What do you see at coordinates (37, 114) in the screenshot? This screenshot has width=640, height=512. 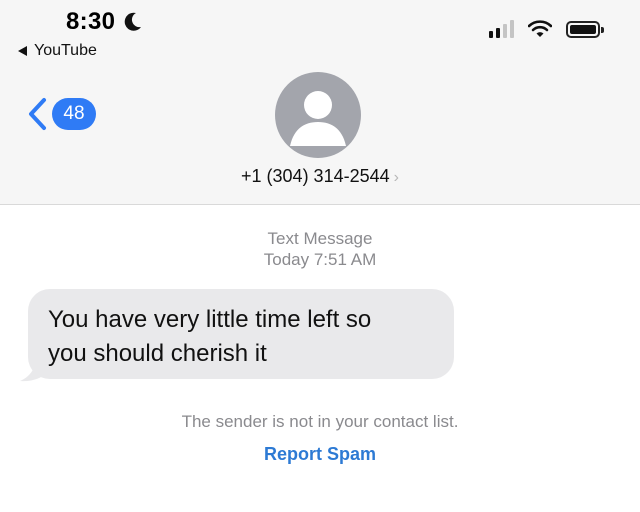 I see `chevron-left-icon` at bounding box center [37, 114].